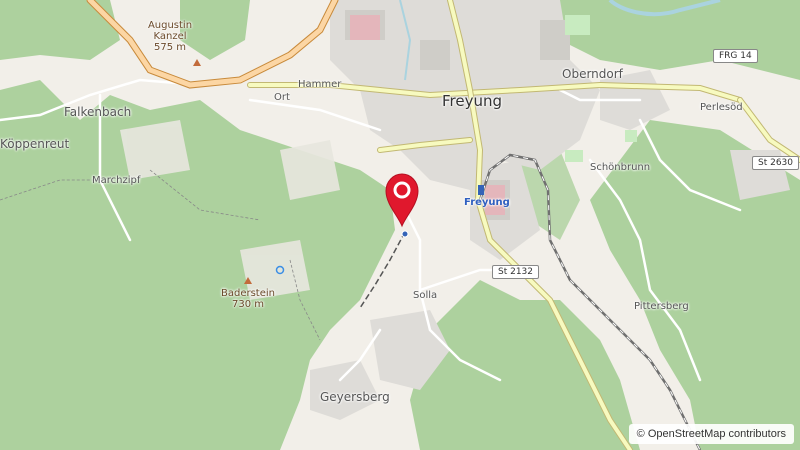  Describe the element at coordinates (320, 84) in the screenshot. I see `place-label-hammer: Hammer` at that location.